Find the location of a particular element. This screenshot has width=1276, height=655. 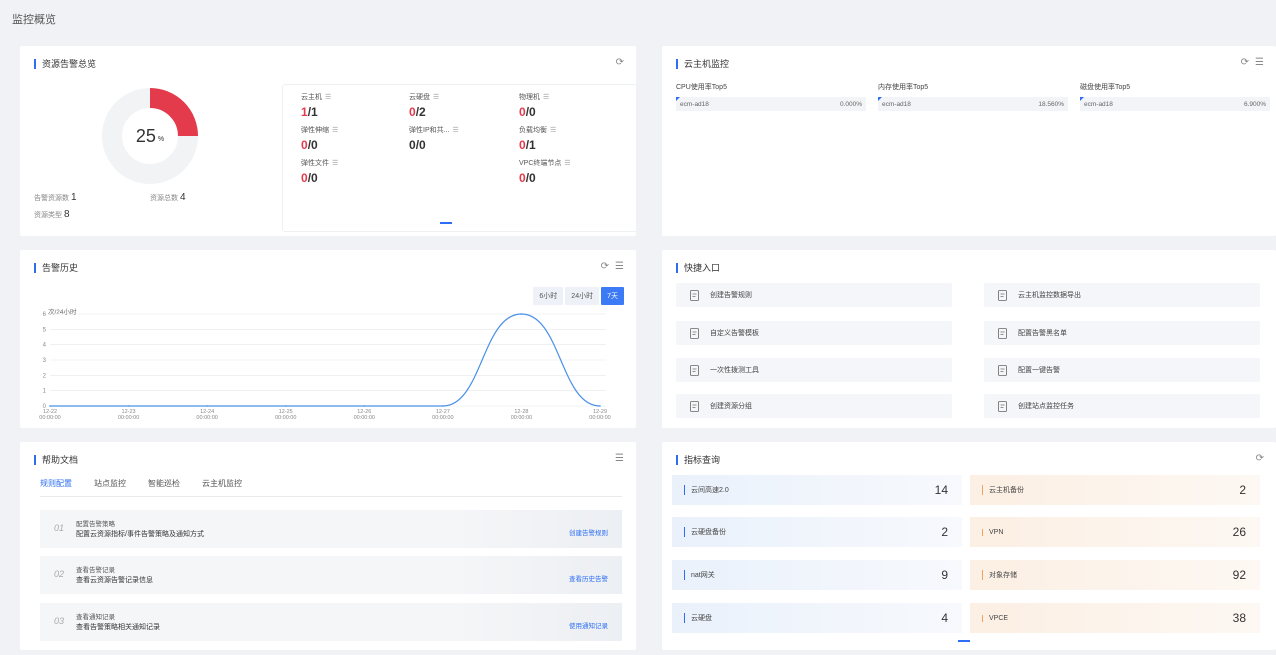

metric-item: nat网关 9 is located at coordinates (817, 575).